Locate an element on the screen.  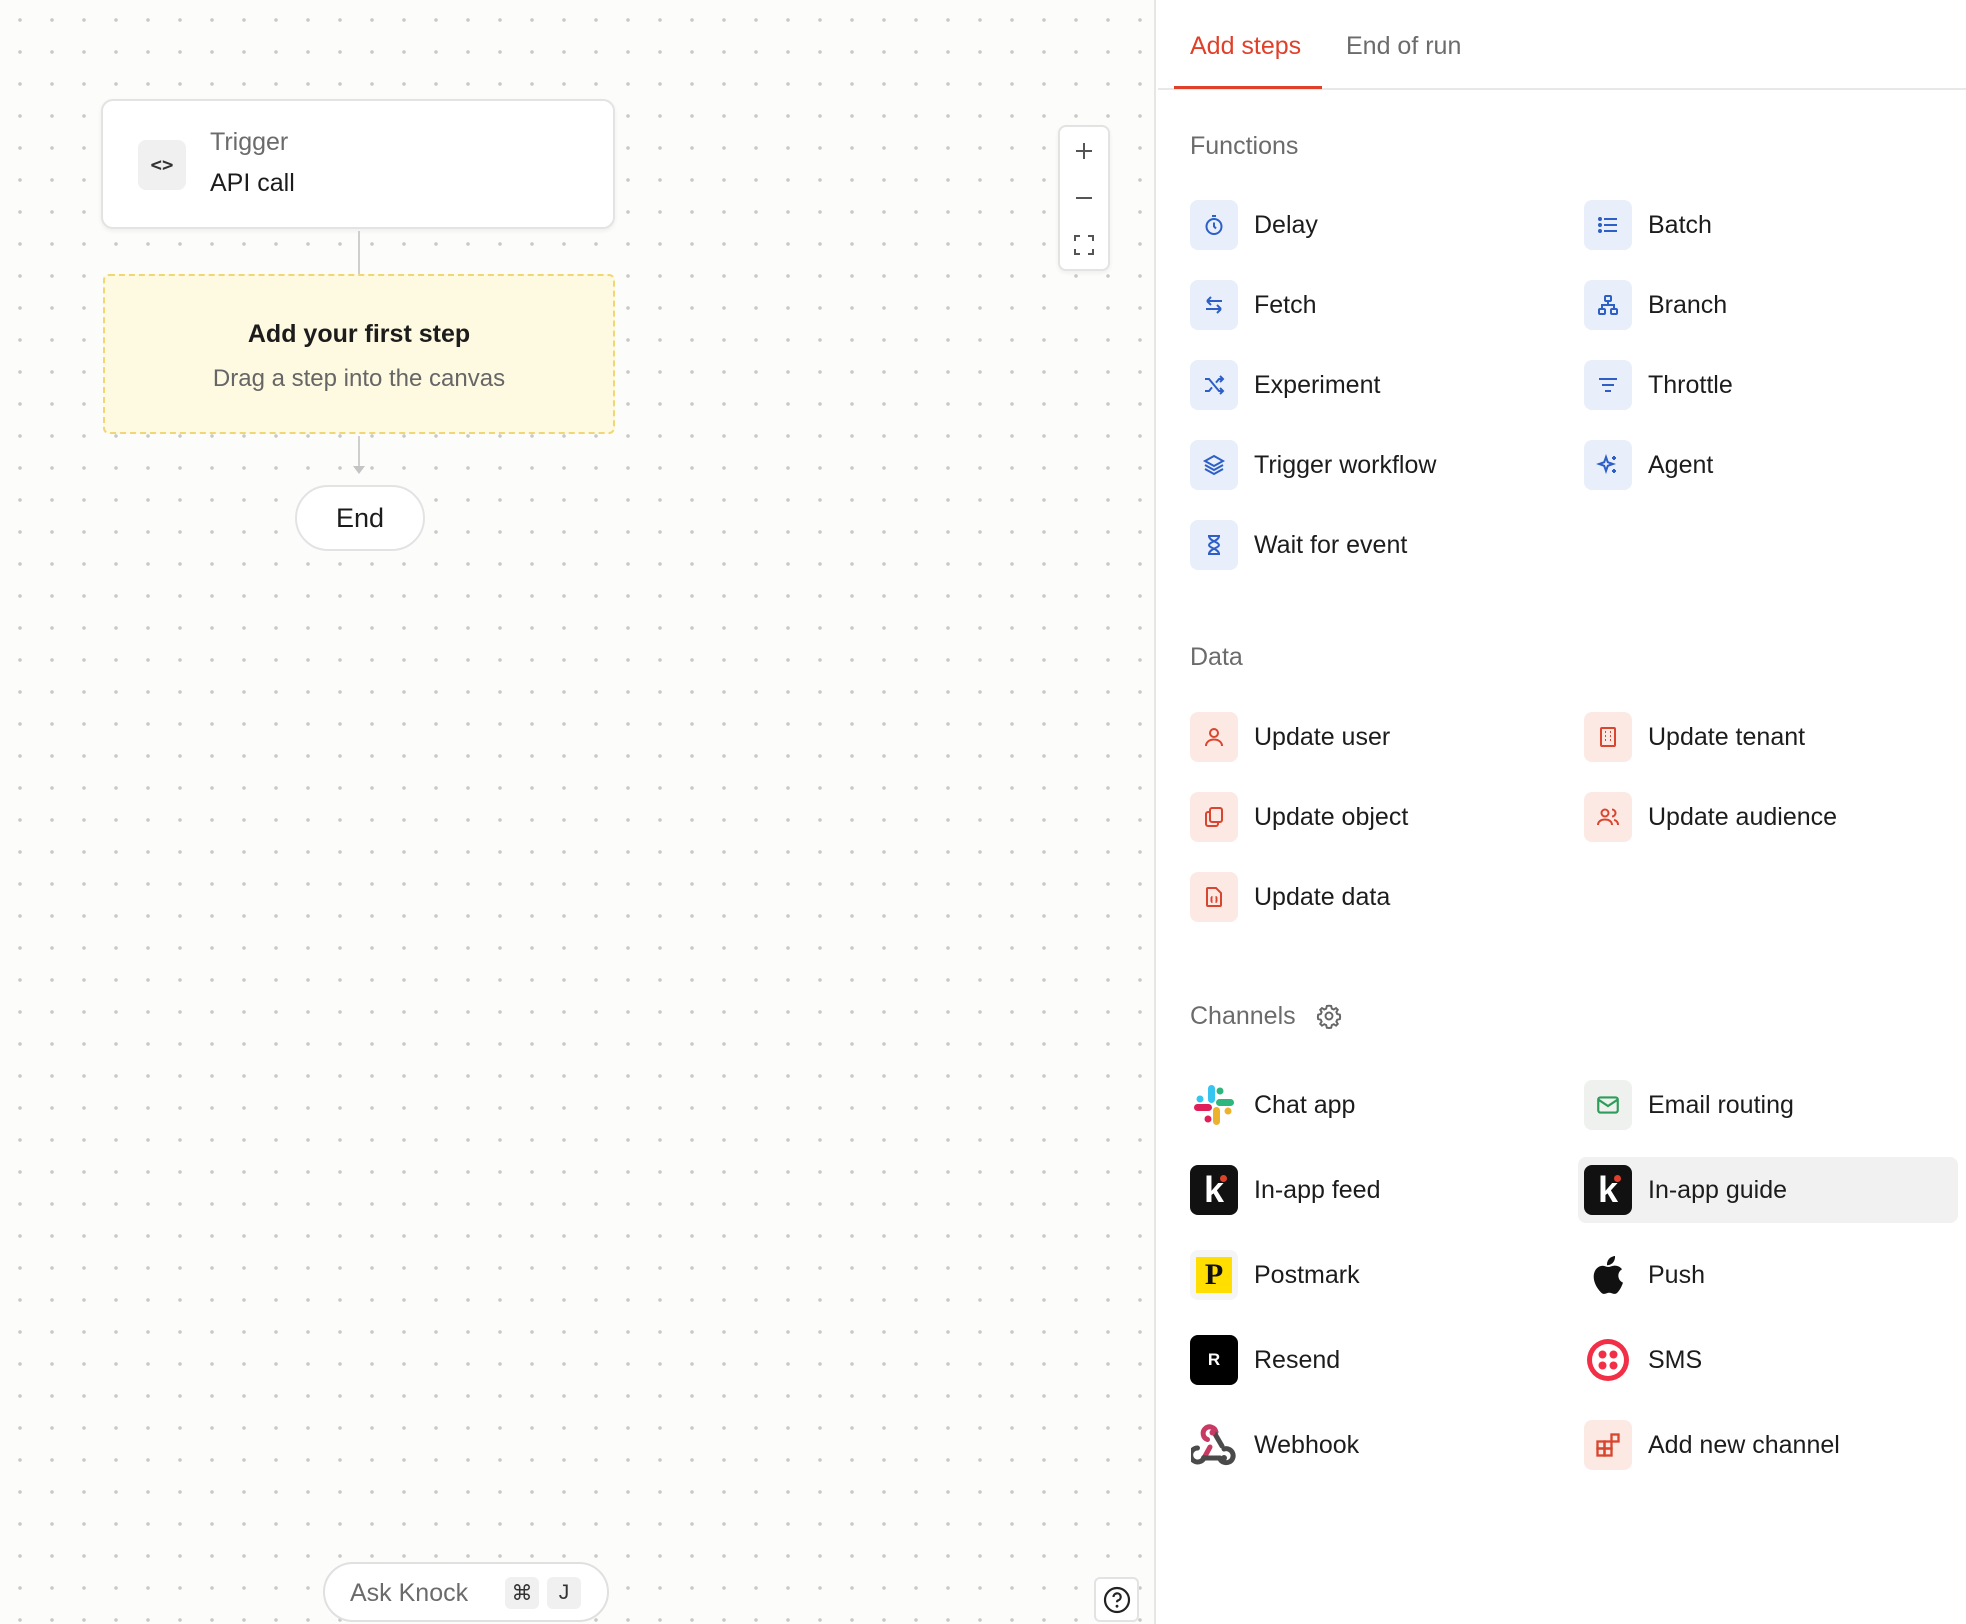
channel-label: Postmark is located at coordinates (1307, 1274).